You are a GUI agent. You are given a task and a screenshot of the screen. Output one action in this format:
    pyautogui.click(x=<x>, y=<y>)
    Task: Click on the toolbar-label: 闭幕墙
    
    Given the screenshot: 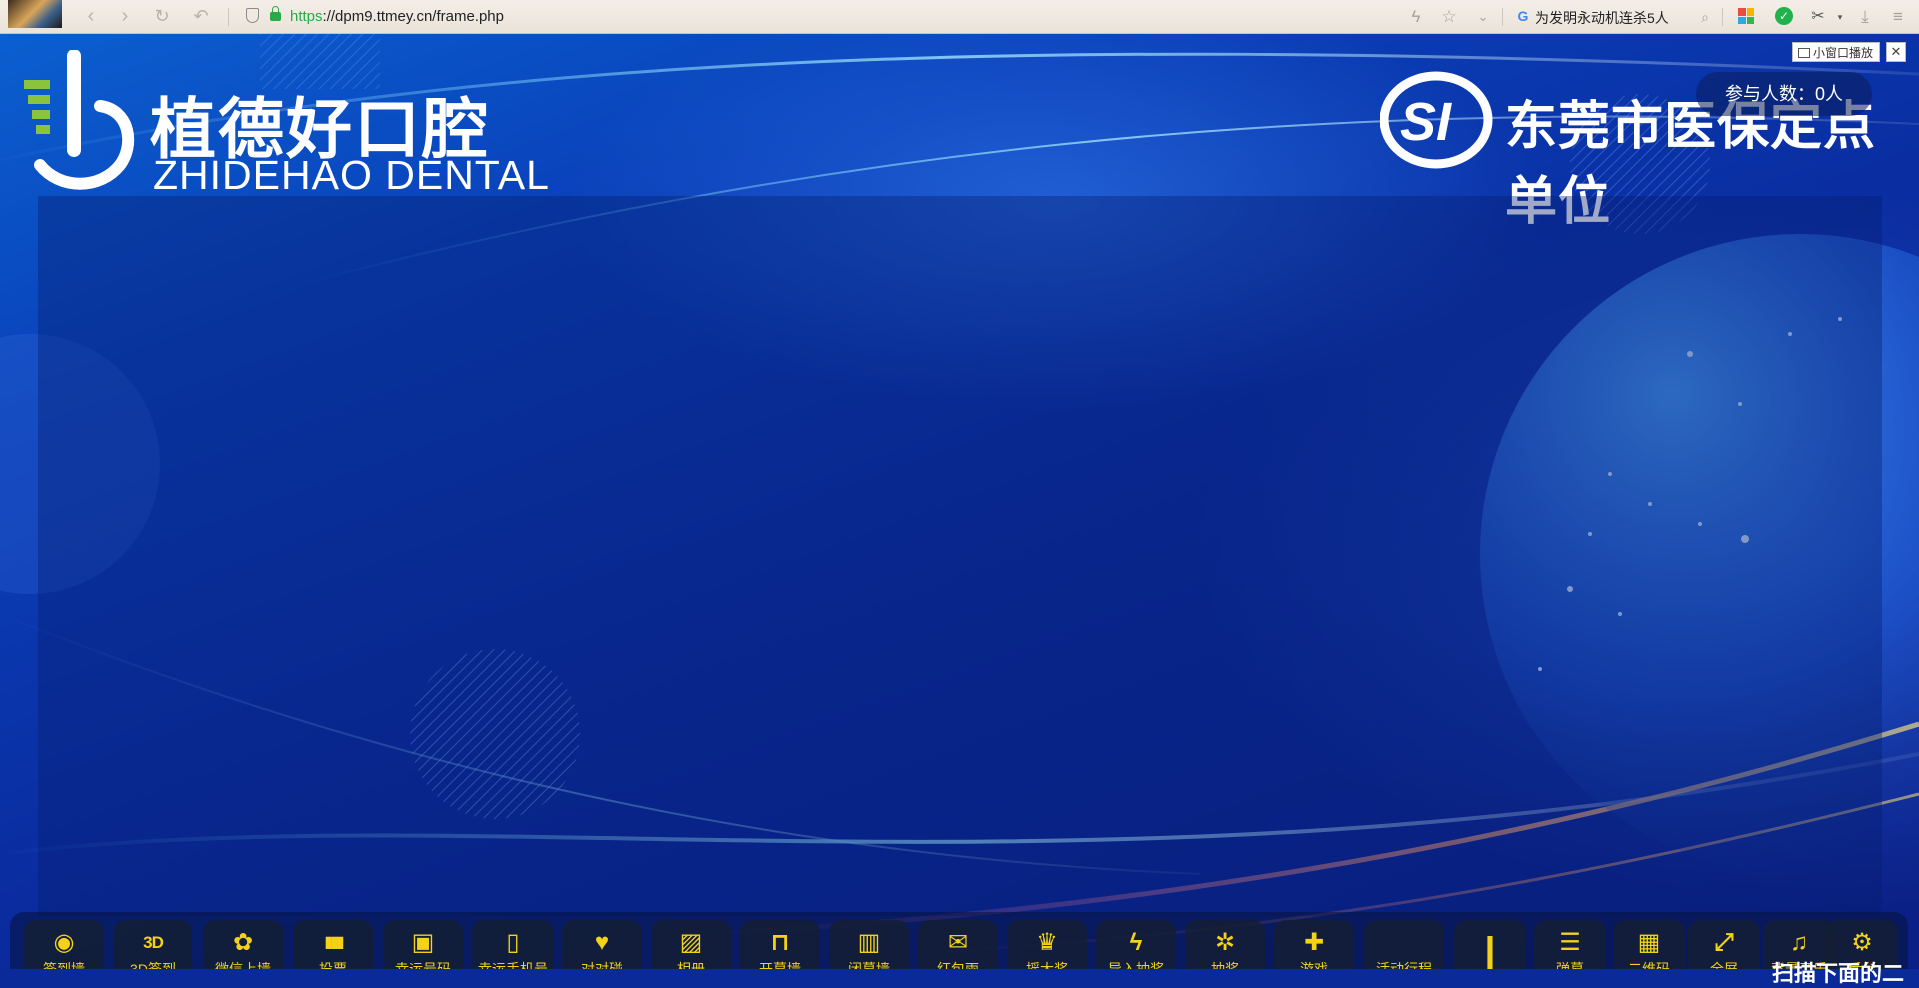 What is the action you would take?
    pyautogui.click(x=869, y=965)
    